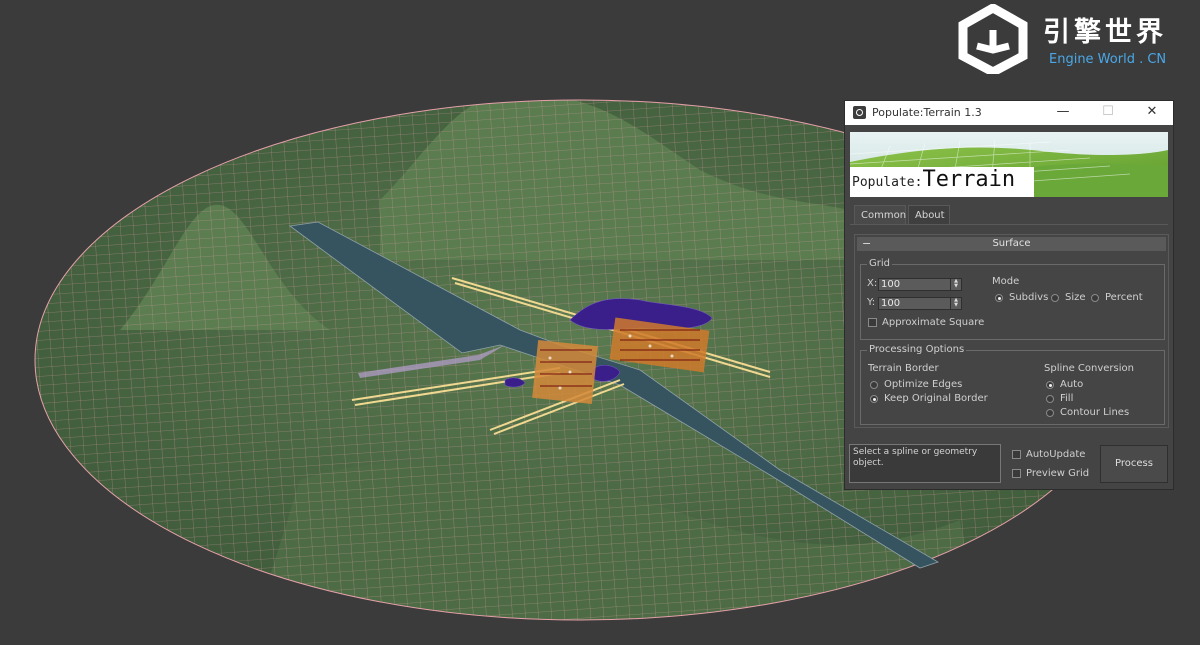 Image resolution: width=1200 pixels, height=645 pixels. Describe the element at coordinates (999, 298) in the screenshot. I see `mode-subdivs-radio` at that location.